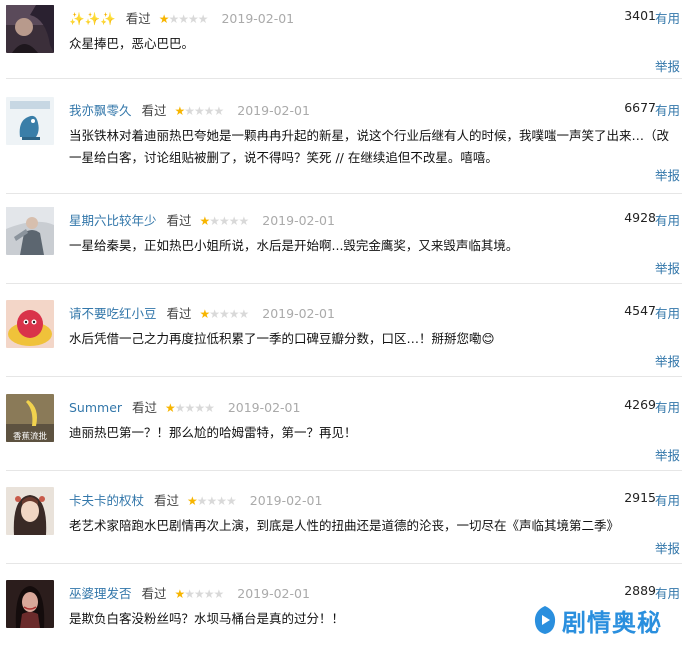 The height and width of the screenshot is (651, 688). I want to click on username-link: 我亦飘零久, so click(100, 110).